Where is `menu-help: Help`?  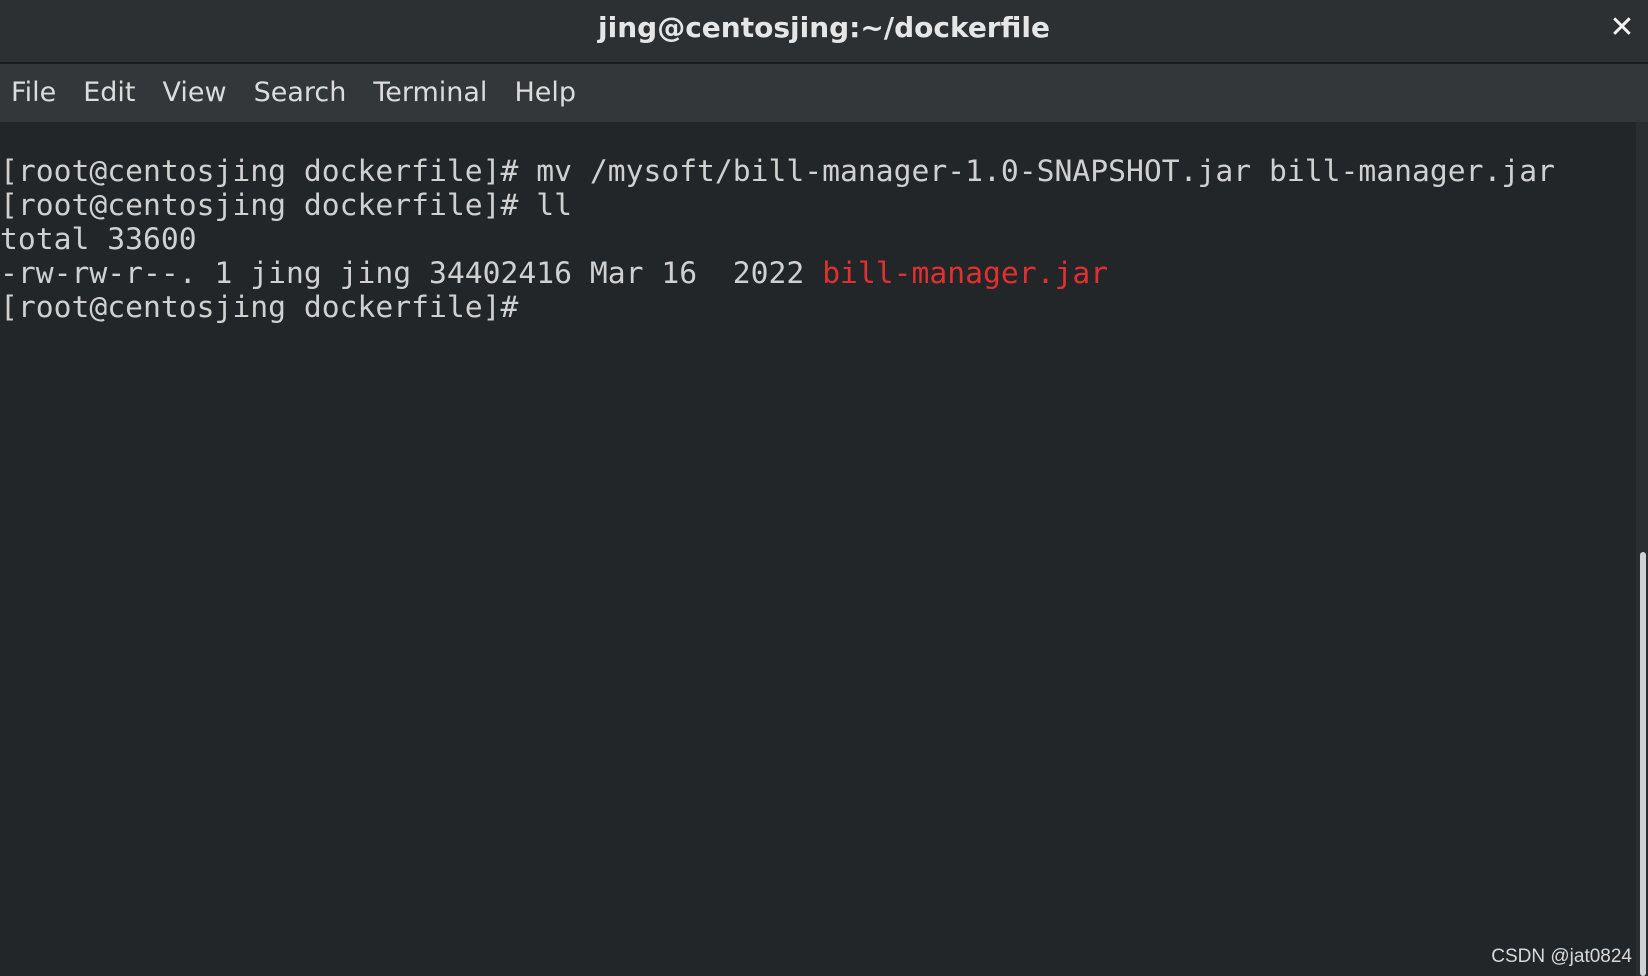
menu-help: Help is located at coordinates (547, 93).